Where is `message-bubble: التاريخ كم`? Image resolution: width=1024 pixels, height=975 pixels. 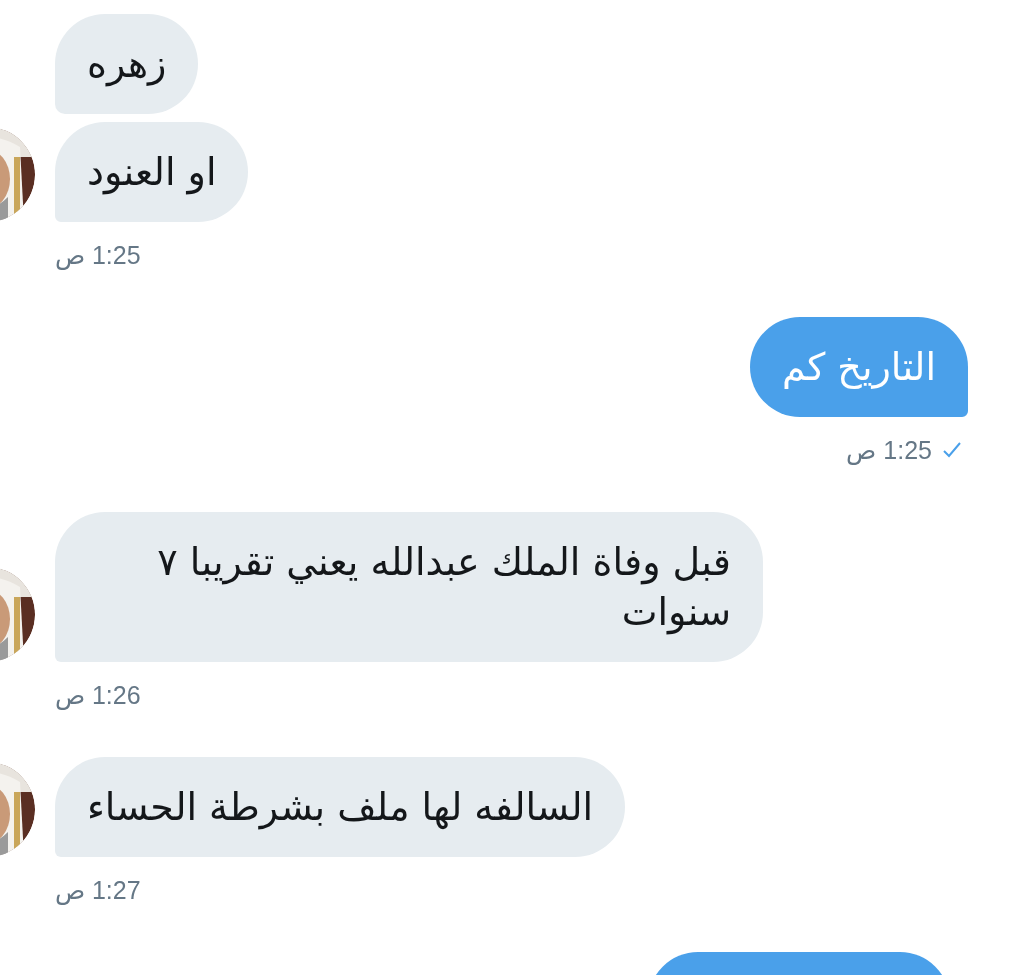
message-bubble: التاريخ كم is located at coordinates (858, 367).